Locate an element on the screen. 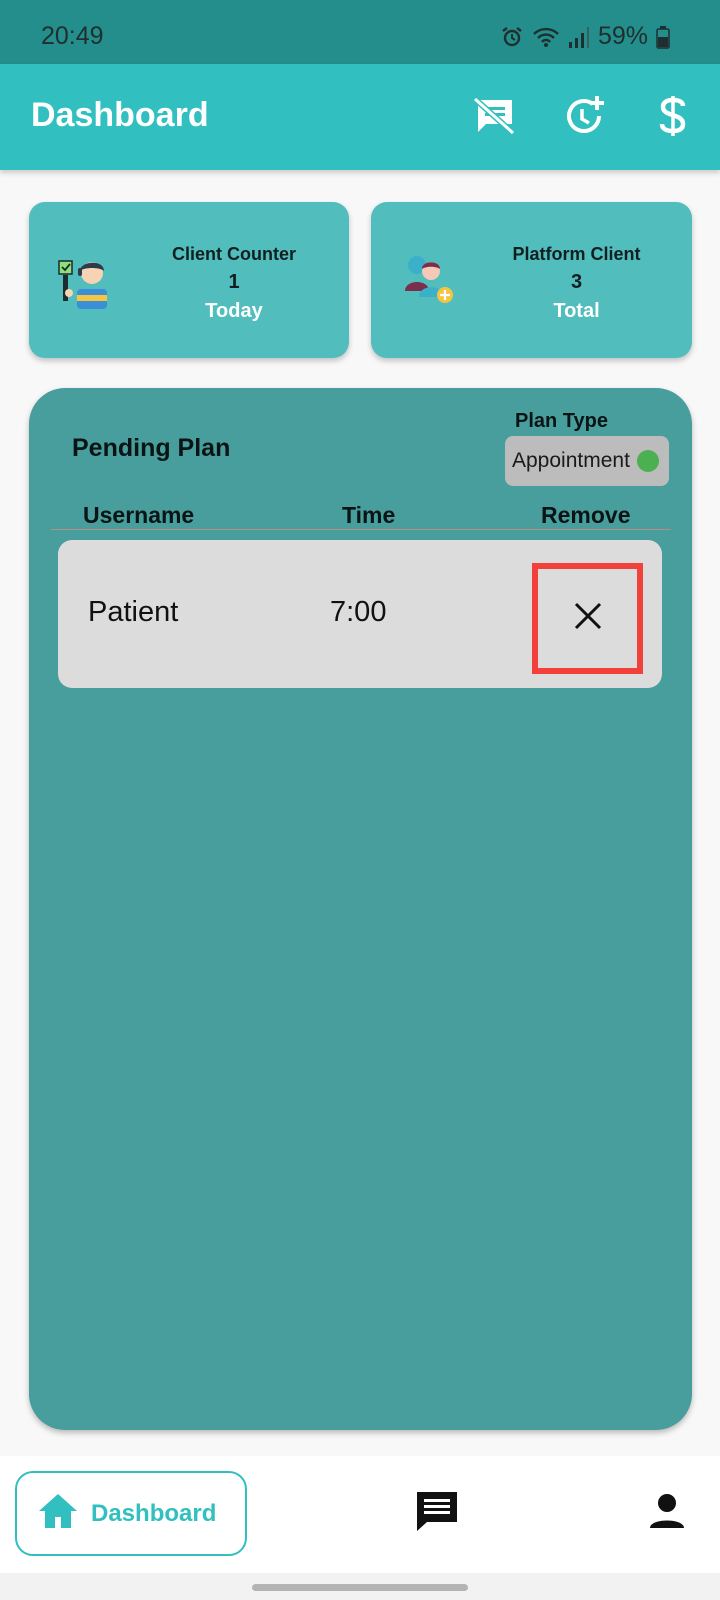 Image resolution: width=720 pixels, height=1600 pixels. card-value: 3 is located at coordinates (576, 282).